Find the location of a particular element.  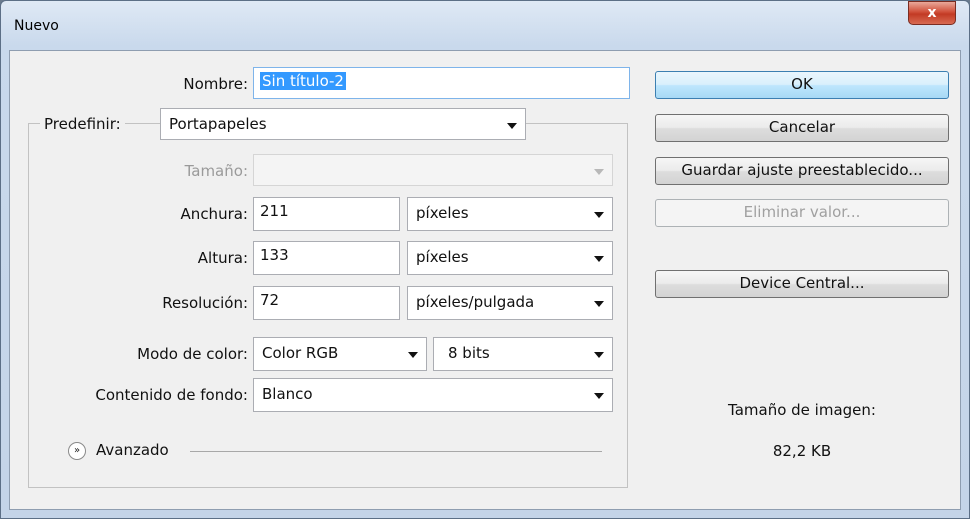

resolucion-value: 72 is located at coordinates (270, 300).